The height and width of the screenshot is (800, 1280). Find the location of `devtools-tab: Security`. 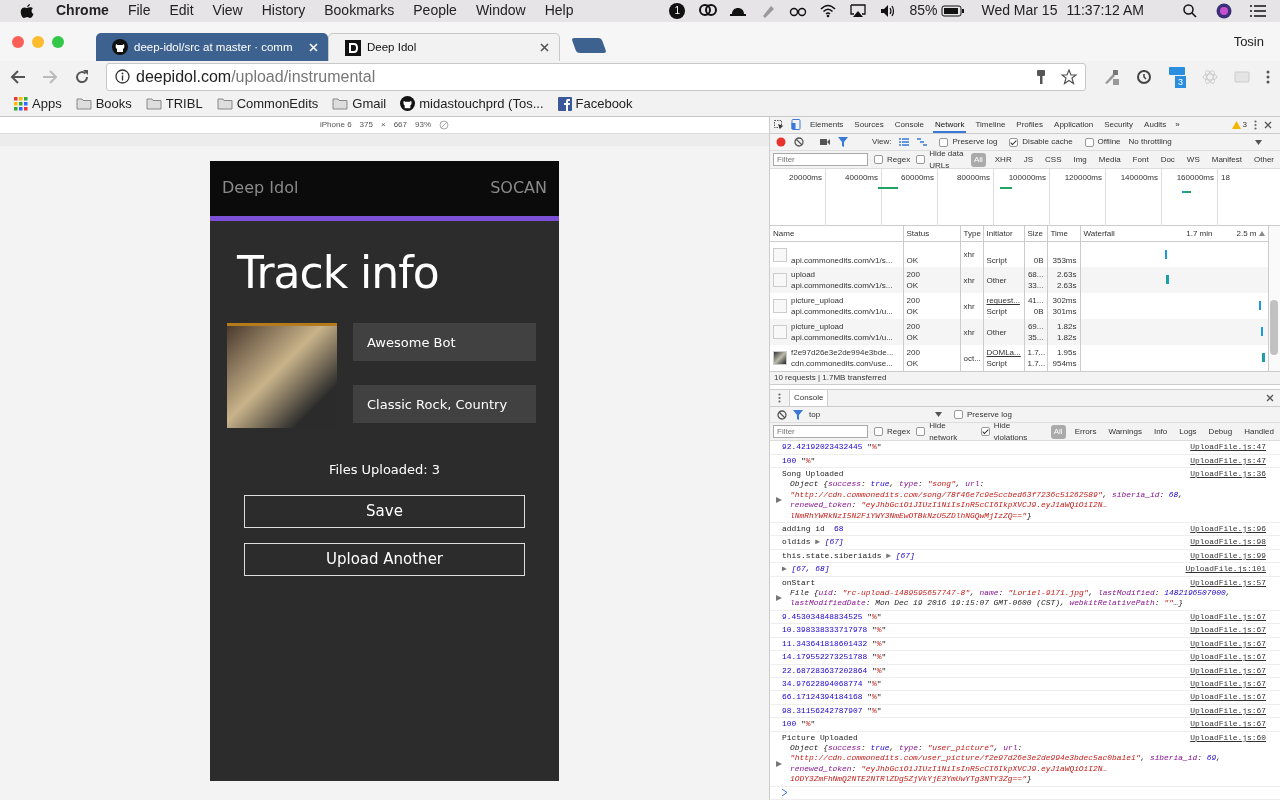

devtools-tab: Security is located at coordinates (1119, 125).